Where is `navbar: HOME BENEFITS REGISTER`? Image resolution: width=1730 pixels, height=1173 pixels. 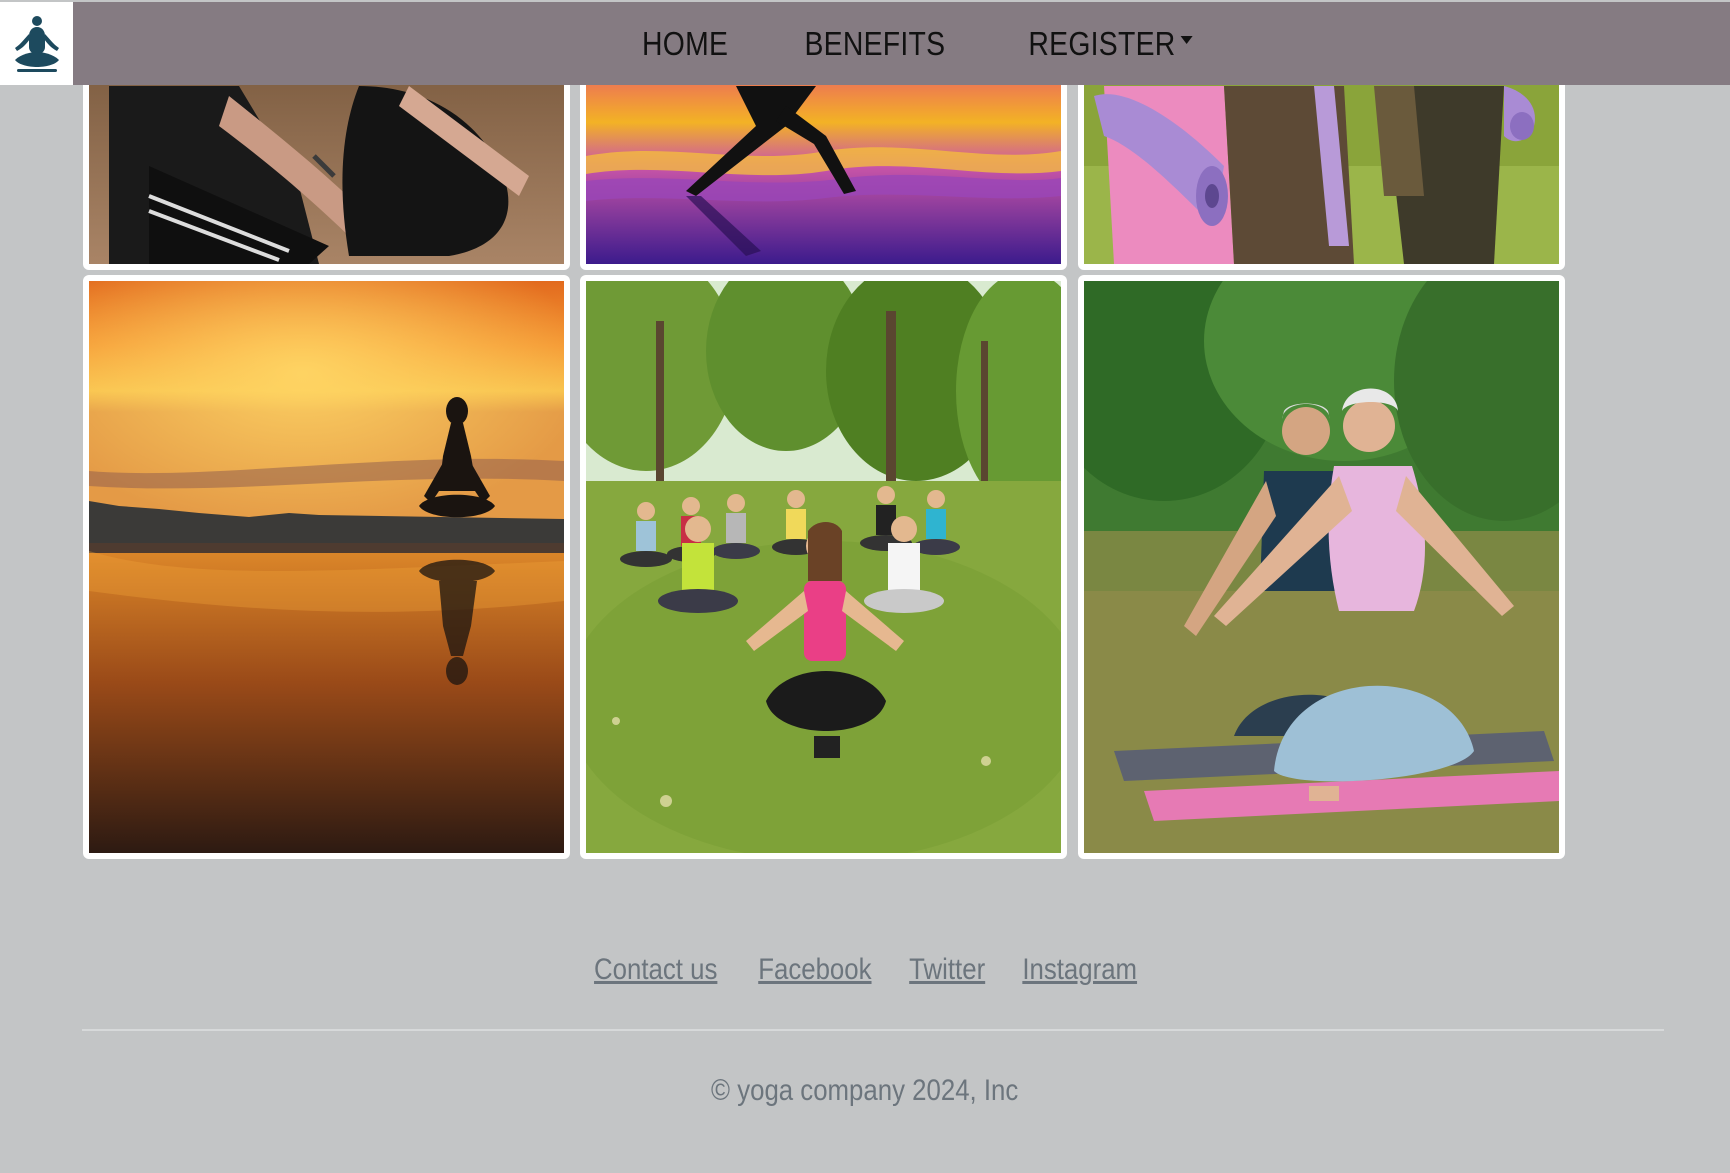
navbar: HOME BENEFITS REGISTER is located at coordinates (865, 43).